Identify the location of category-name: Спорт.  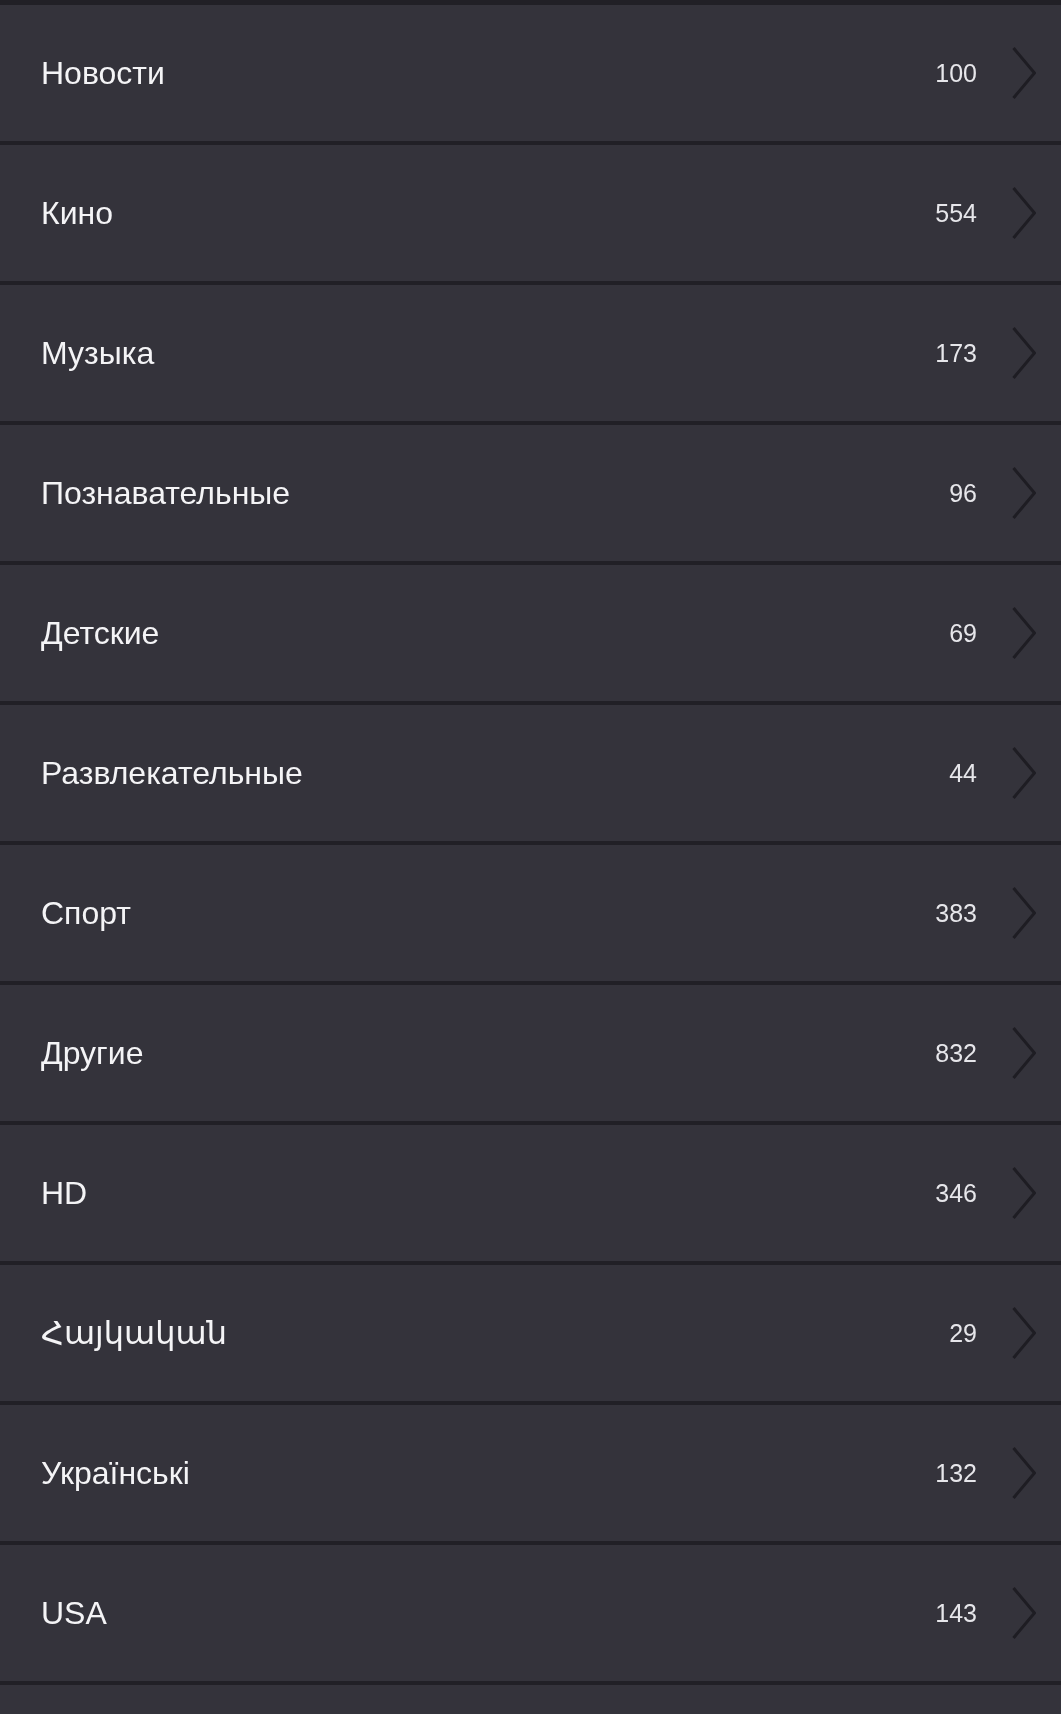
(86, 913).